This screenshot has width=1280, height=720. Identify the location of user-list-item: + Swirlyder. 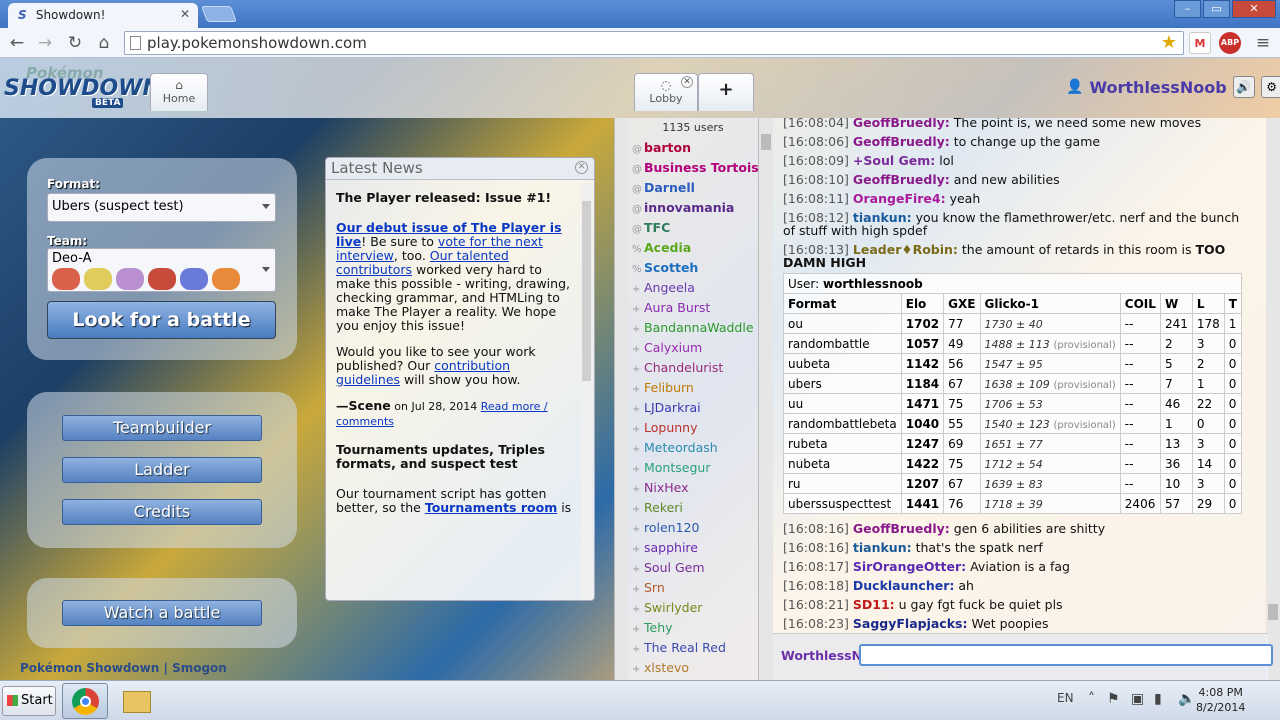
(693, 608).